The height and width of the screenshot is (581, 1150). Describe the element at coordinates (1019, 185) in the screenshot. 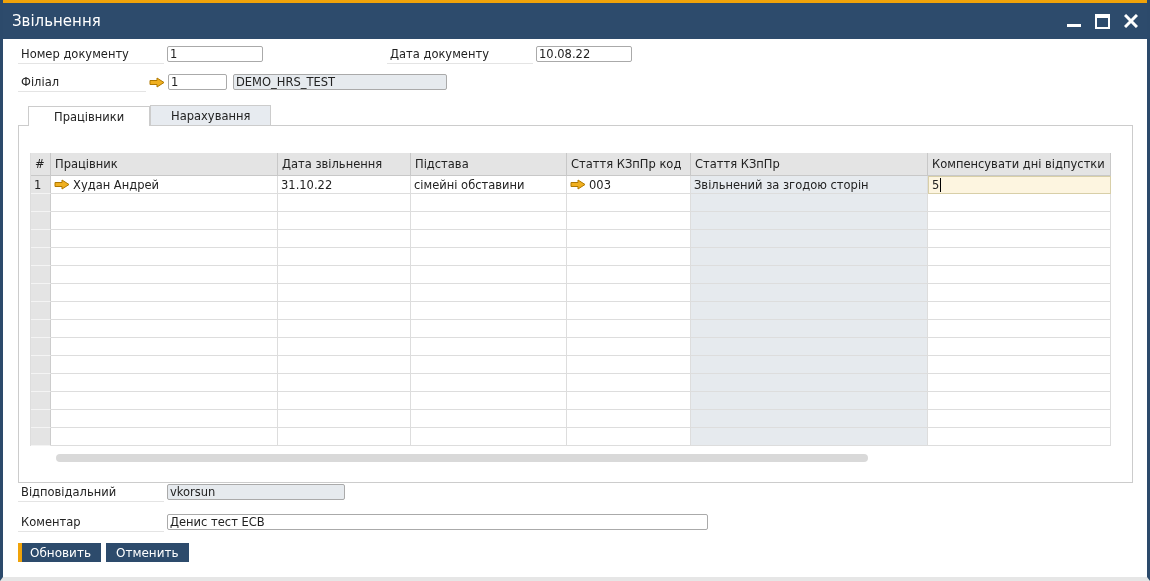

I see `table-cell: 5` at that location.